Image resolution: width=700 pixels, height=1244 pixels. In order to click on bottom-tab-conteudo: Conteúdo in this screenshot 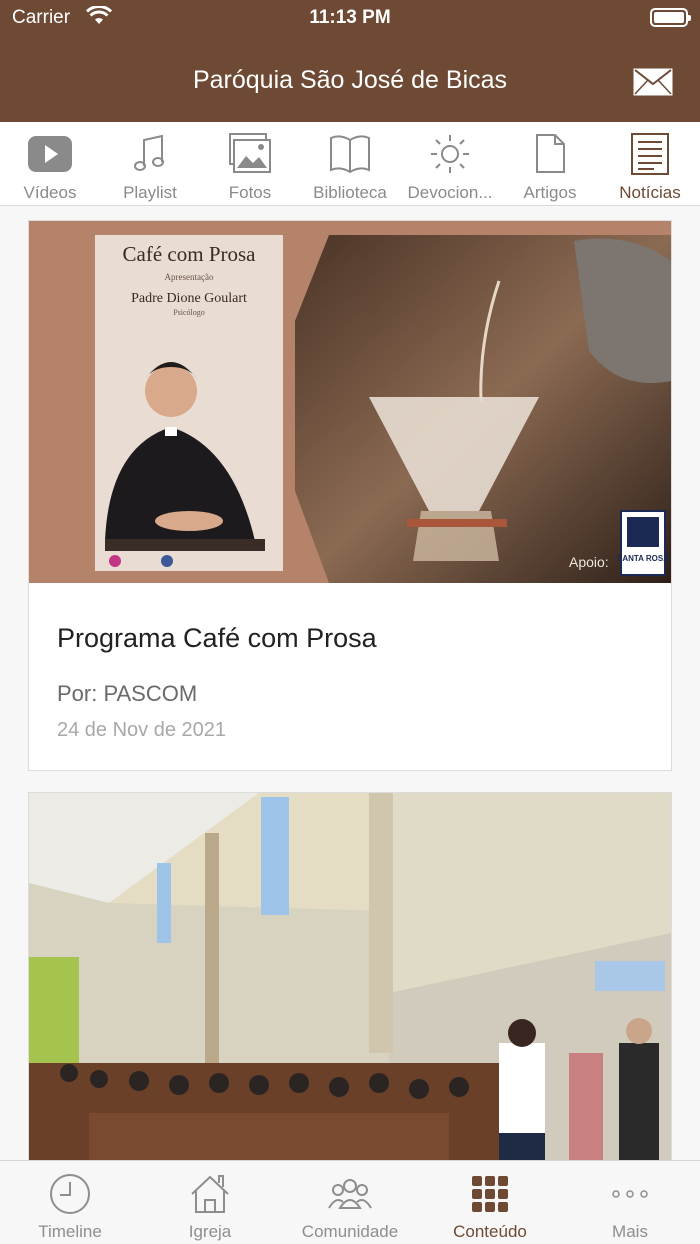, I will do `click(490, 1202)`.